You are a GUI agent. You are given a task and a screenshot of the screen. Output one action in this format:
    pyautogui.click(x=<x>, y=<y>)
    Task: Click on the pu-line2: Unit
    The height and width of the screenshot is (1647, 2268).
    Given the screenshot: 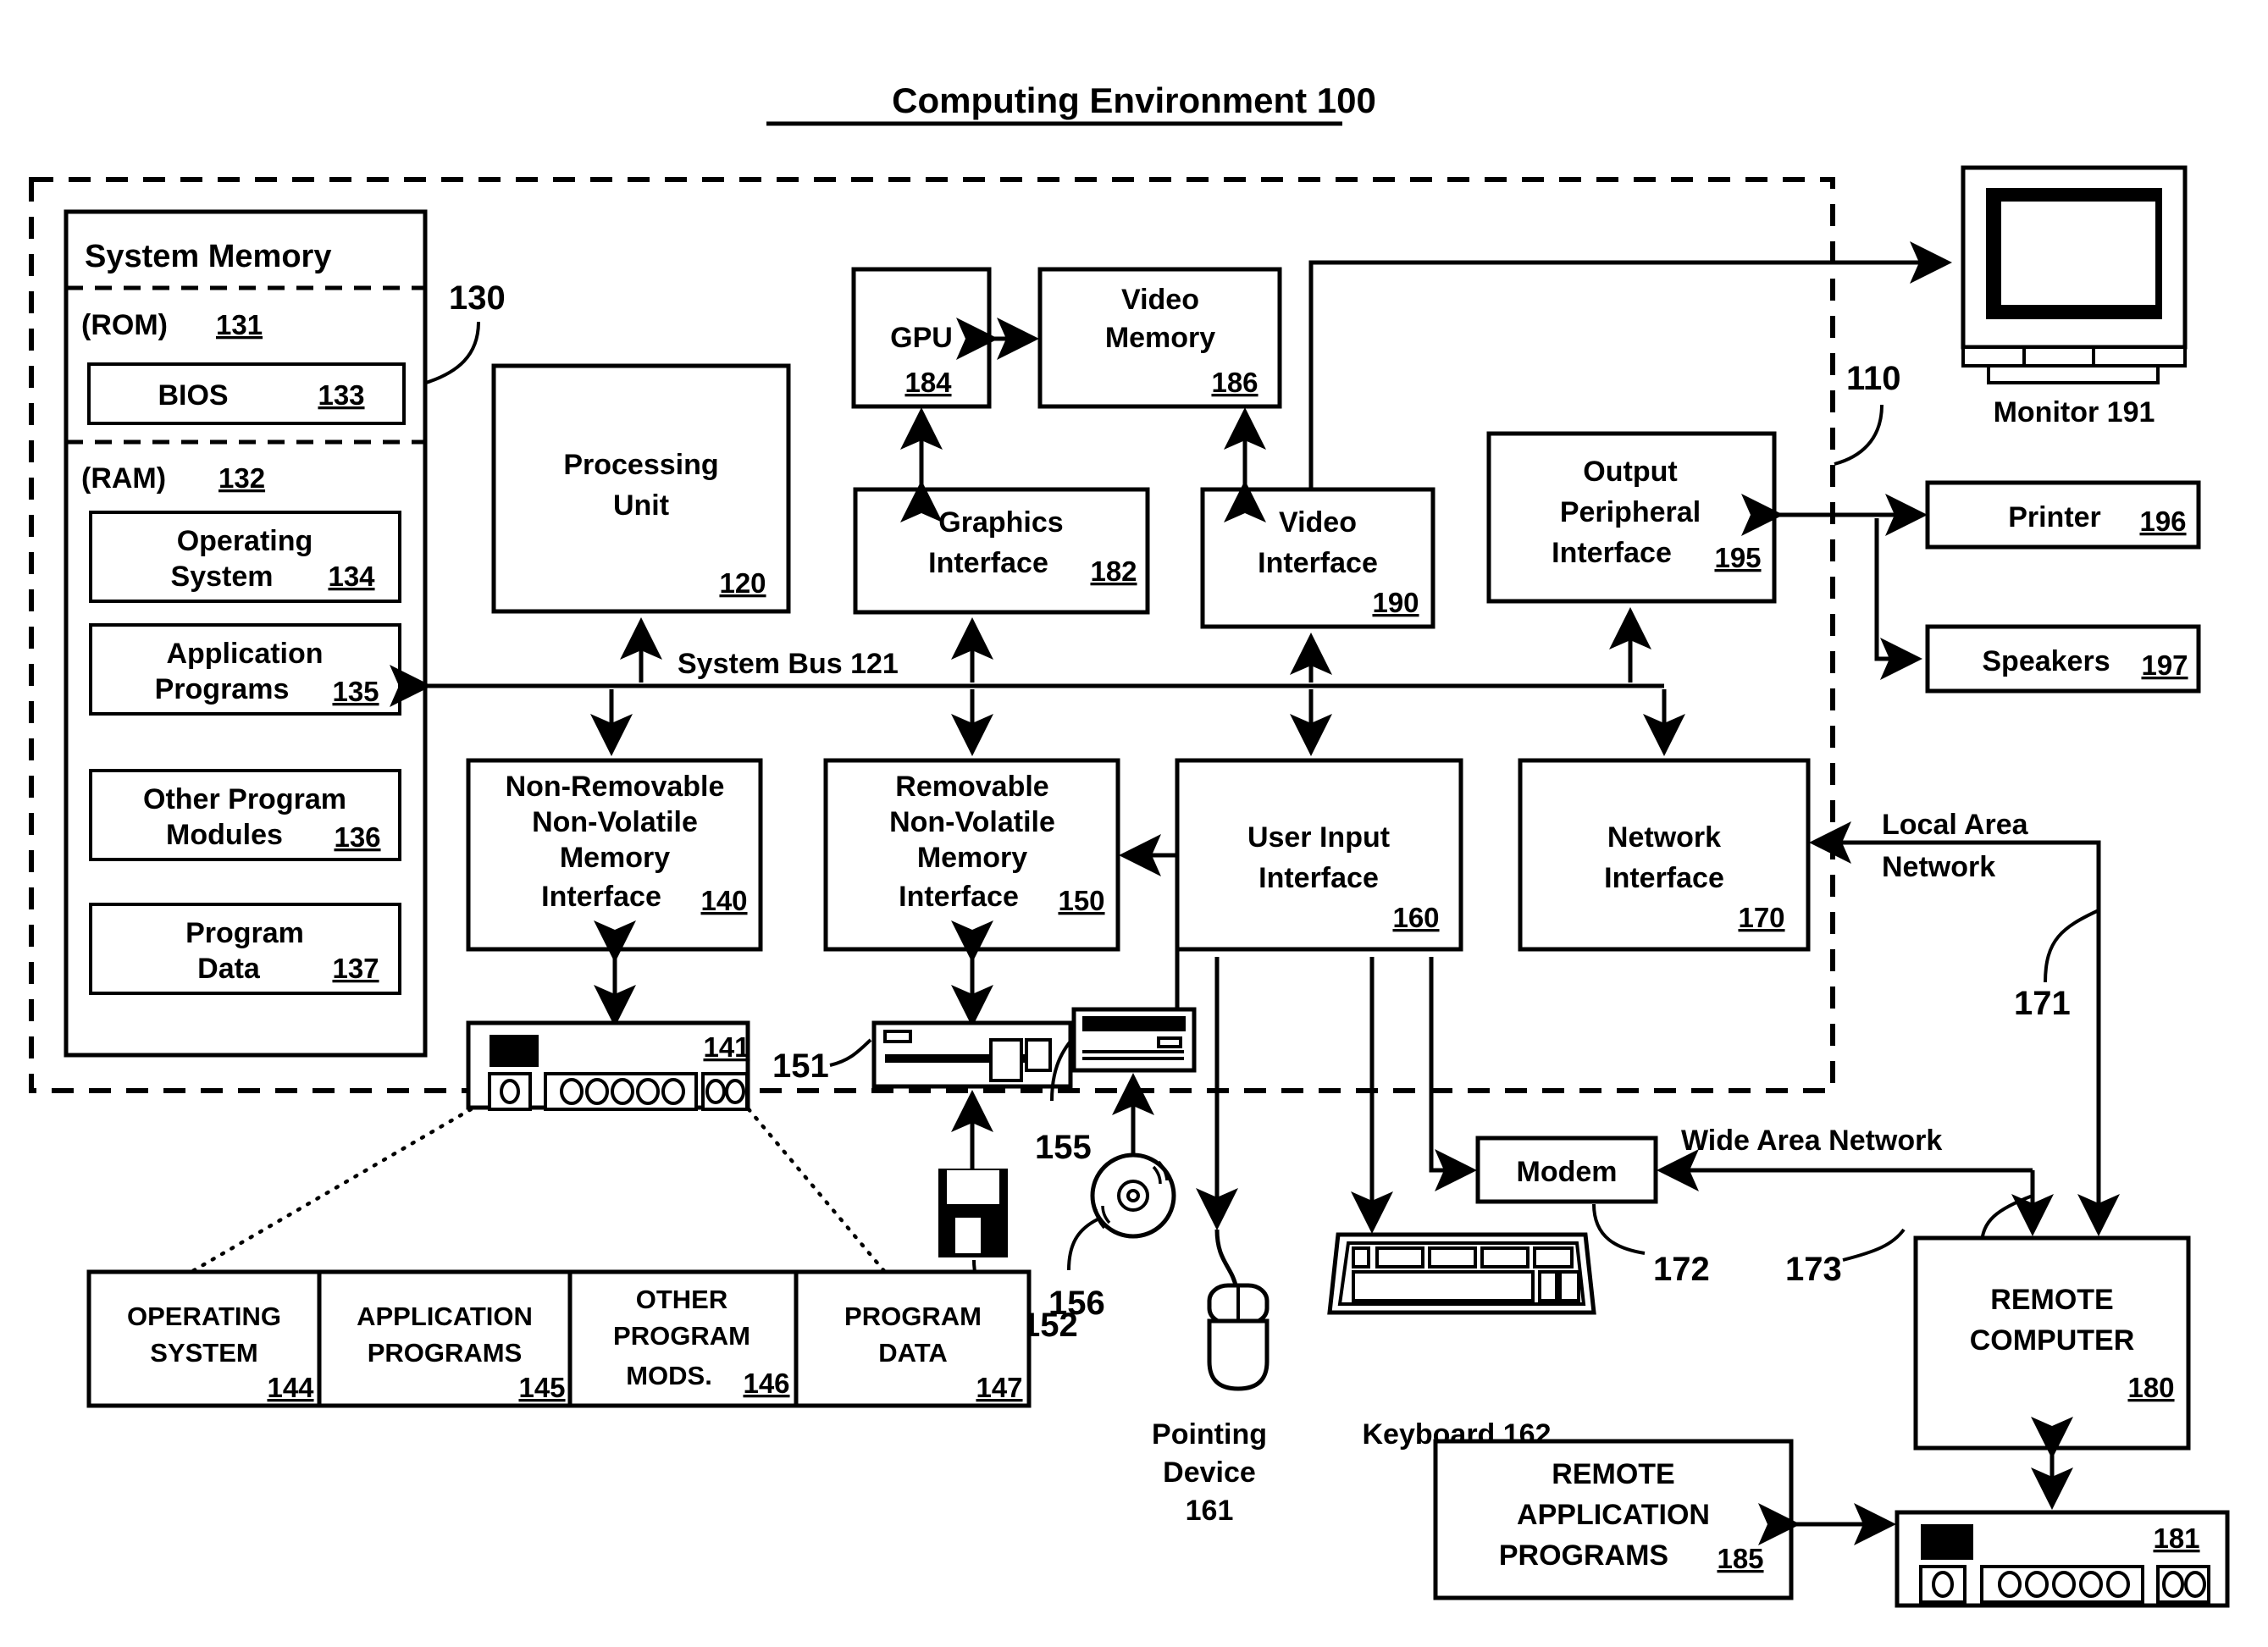 What is the action you would take?
    pyautogui.click(x=641, y=506)
    